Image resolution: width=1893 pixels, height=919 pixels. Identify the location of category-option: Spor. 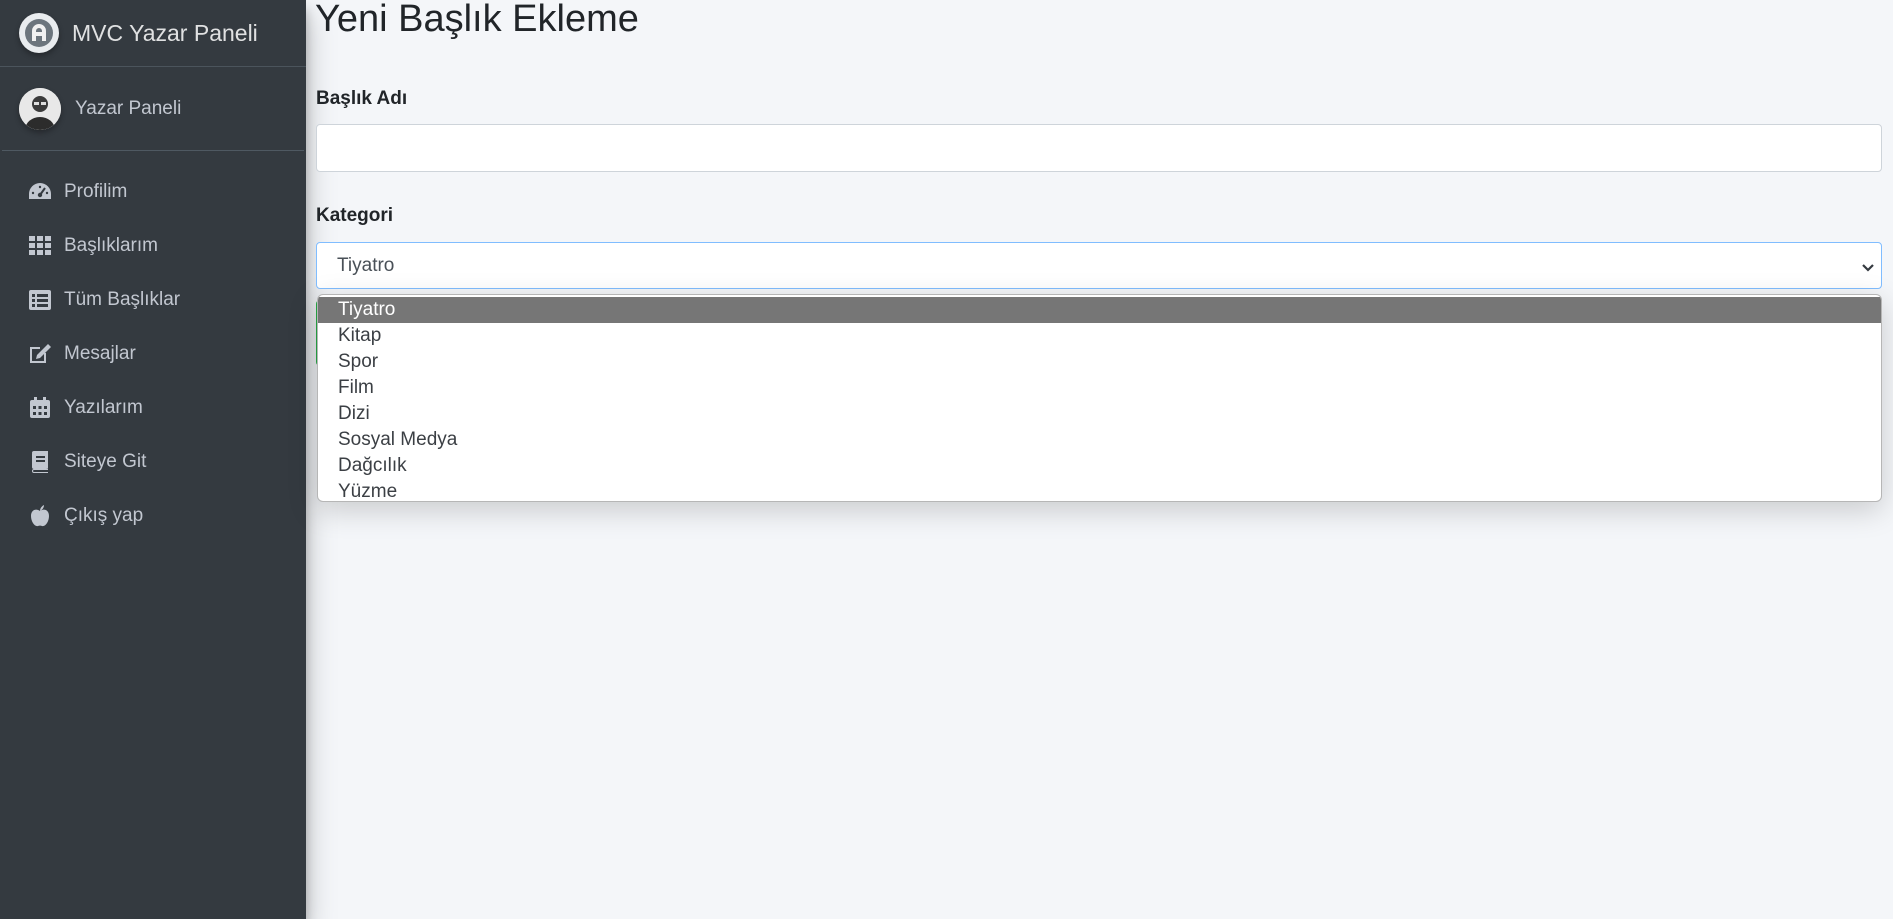
(1099, 362).